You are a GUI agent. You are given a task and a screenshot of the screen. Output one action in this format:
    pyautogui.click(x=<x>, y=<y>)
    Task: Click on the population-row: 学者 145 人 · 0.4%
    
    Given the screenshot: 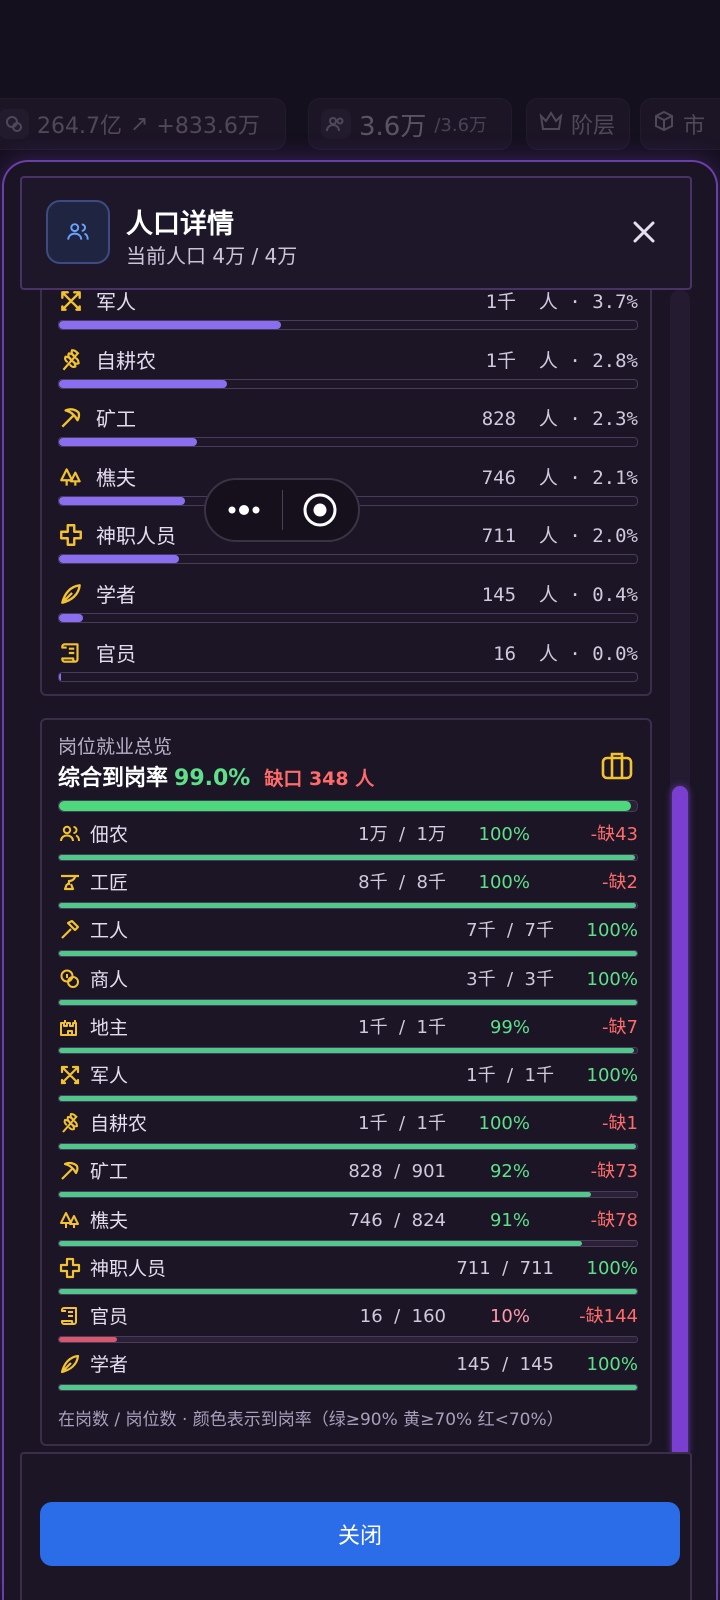 What is the action you would take?
    pyautogui.click(x=348, y=610)
    